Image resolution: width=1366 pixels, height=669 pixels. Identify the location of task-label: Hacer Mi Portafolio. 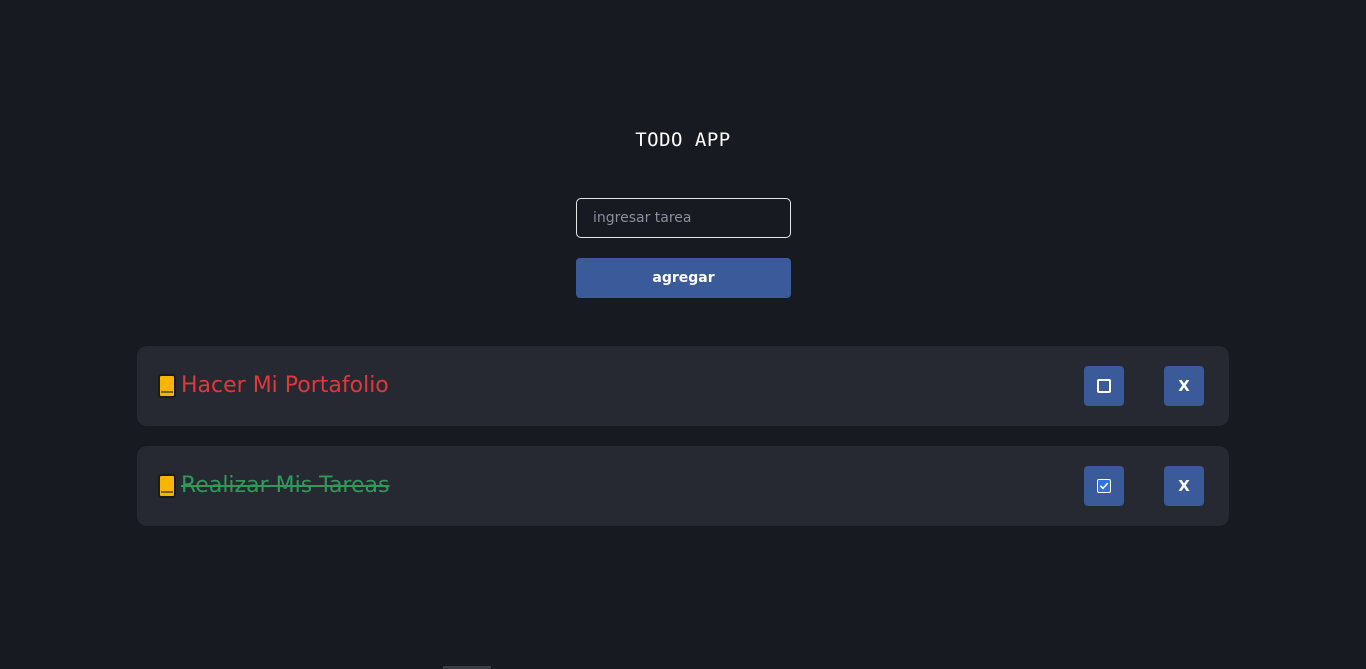
(273, 386).